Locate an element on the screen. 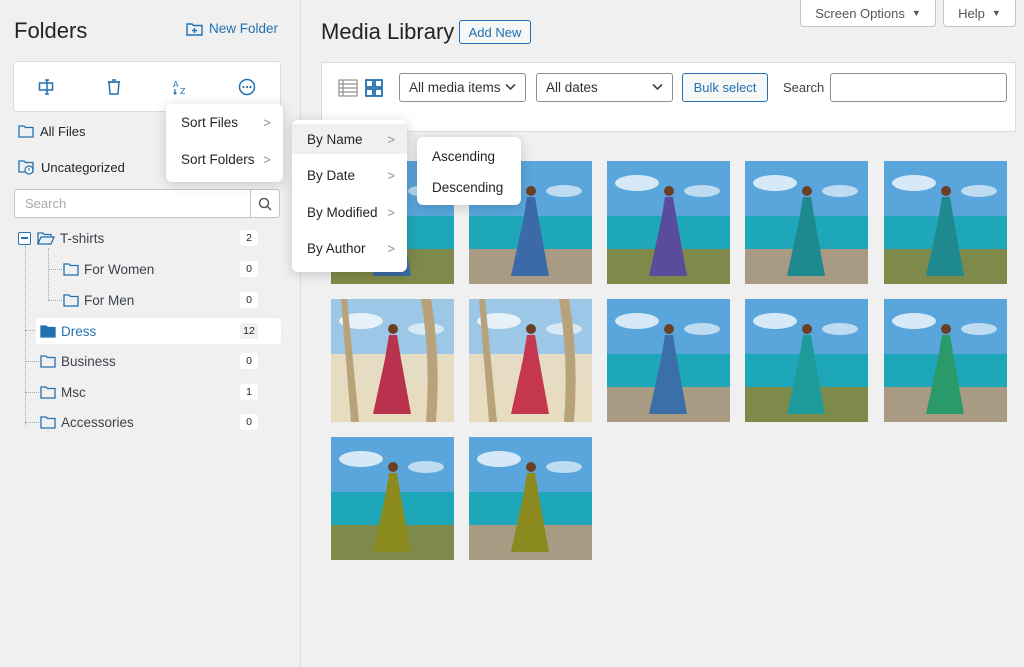 This screenshot has width=1024, height=667. media-search-input is located at coordinates (918, 87).